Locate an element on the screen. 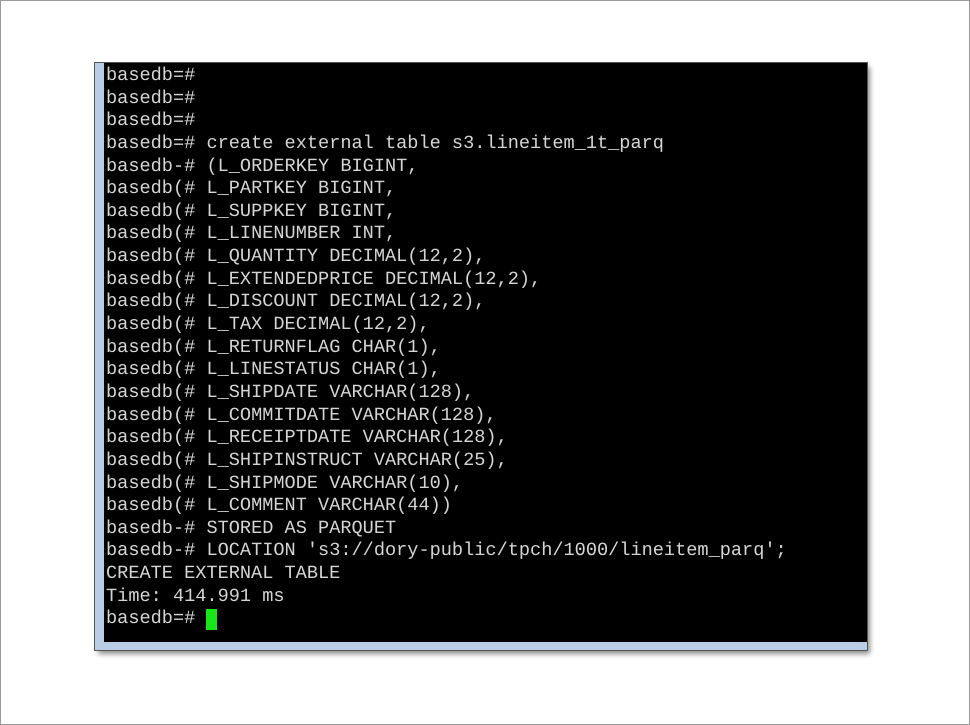 The image size is (970, 725). command-text: LOCATION 's3://dory-public/tpch/1000/lineitem_parq'; is located at coordinates (496, 552).